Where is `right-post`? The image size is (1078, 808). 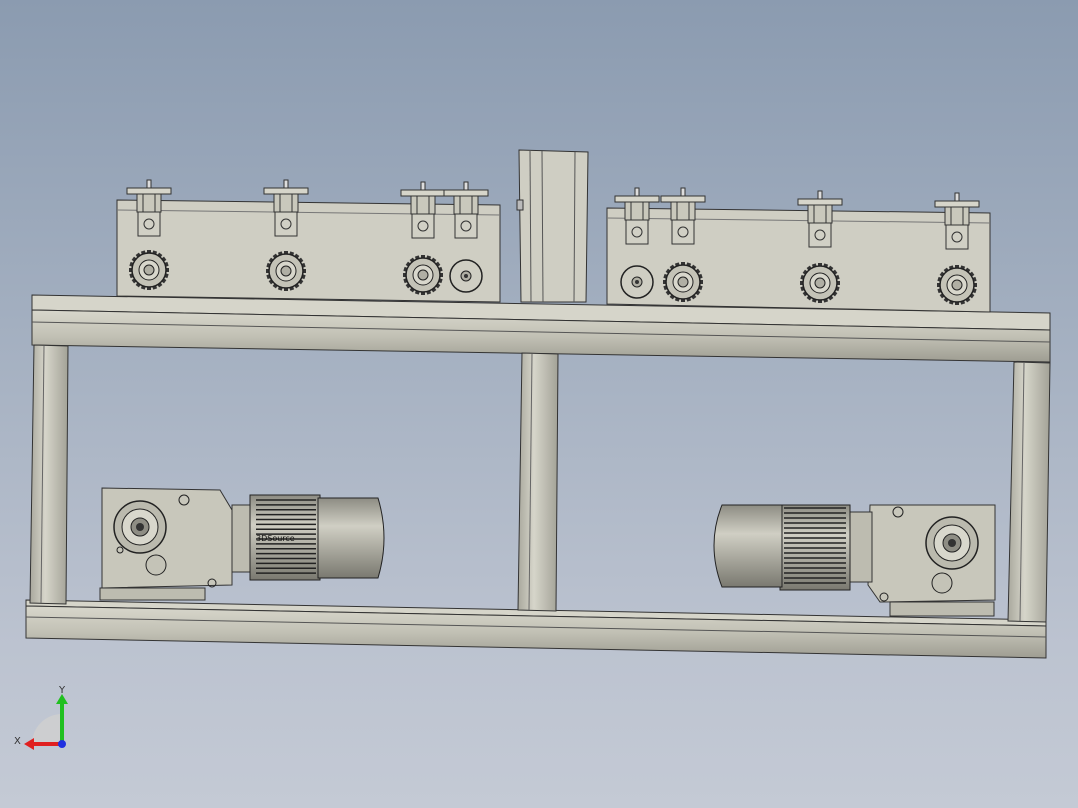
right-post is located at coordinates (1029, 492).